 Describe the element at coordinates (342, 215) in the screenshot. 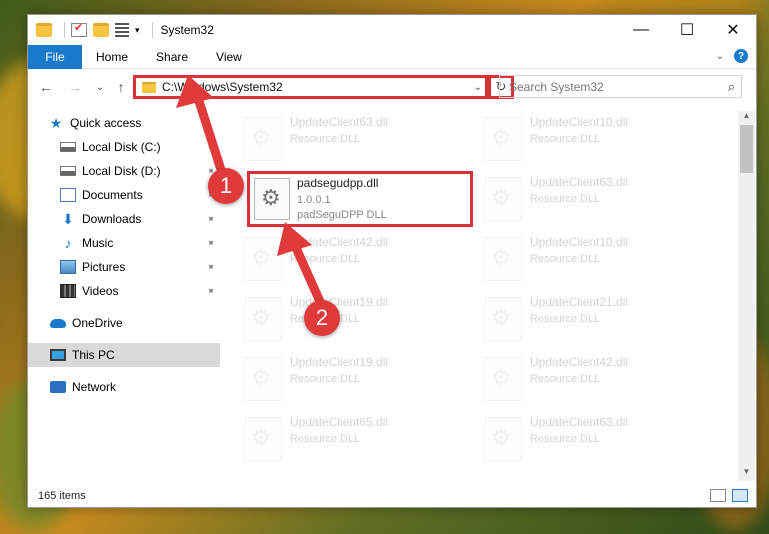

I see `file-description: padSeguDPP DLL` at that location.